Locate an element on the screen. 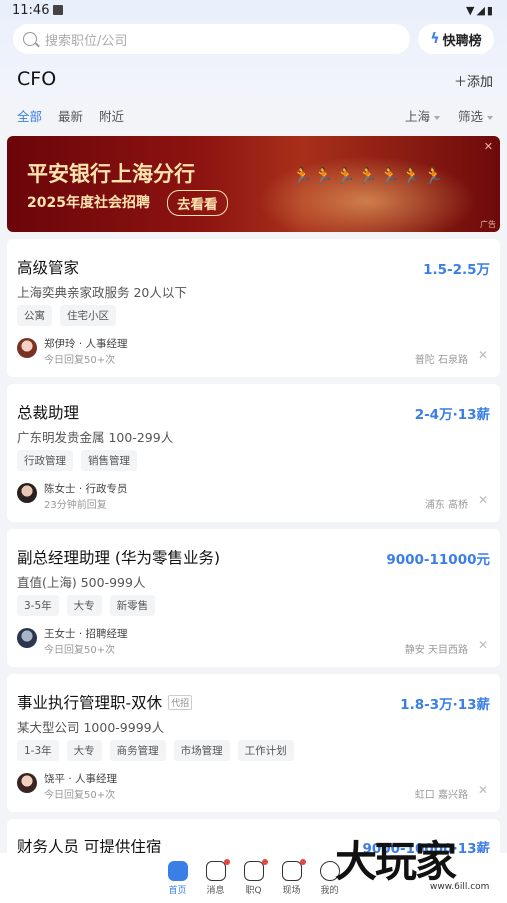 The width and height of the screenshot is (507, 903). nav-messages: 消息 is located at coordinates (217, 878).